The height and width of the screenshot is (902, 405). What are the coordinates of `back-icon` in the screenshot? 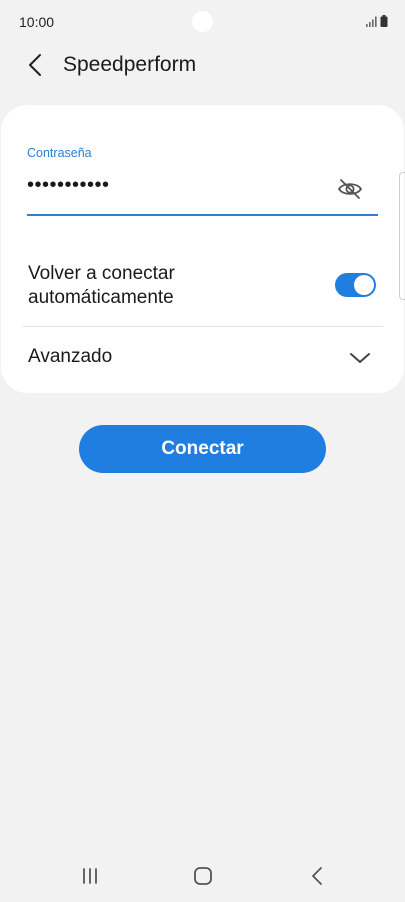 It's located at (317, 876).